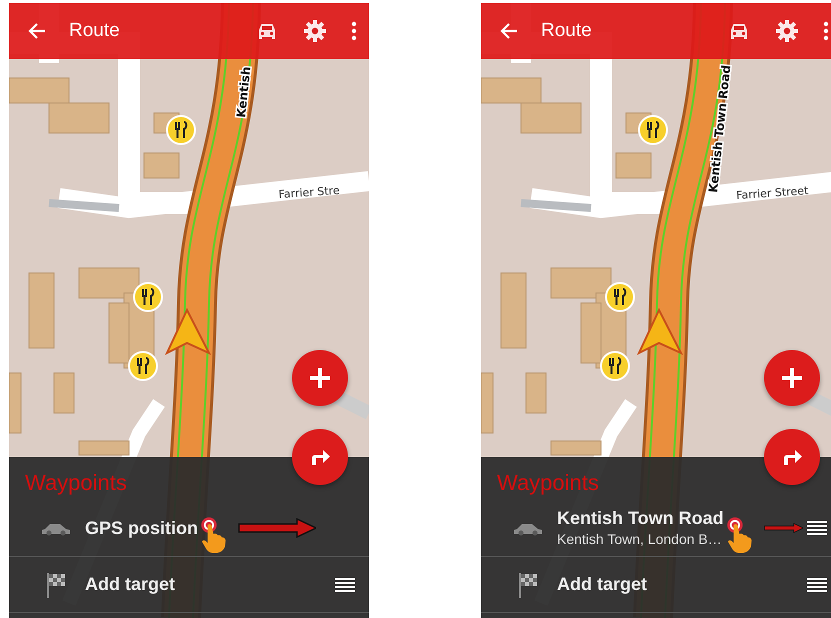 The height and width of the screenshot is (618, 831). What do you see at coordinates (141, 528) in the screenshot?
I see `waypoint-title: GPS position` at bounding box center [141, 528].